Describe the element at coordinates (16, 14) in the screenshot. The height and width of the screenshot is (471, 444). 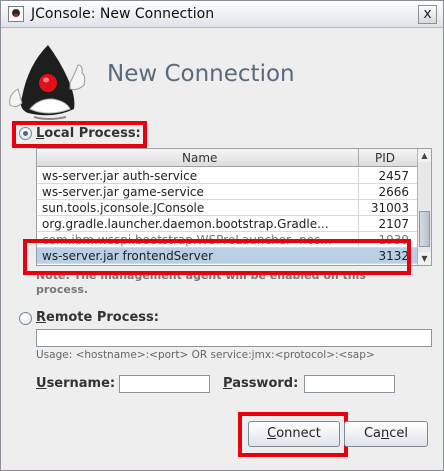
I see `java-app-icon` at that location.